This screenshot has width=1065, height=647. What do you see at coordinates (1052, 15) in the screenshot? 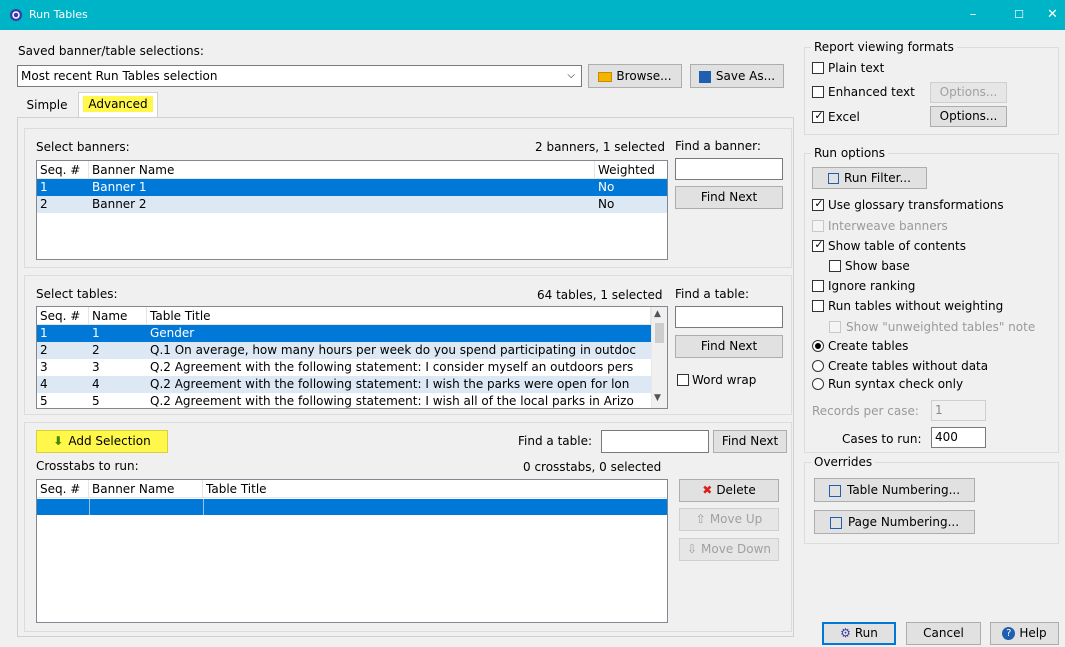
I see `close-button: ✕` at bounding box center [1052, 15].